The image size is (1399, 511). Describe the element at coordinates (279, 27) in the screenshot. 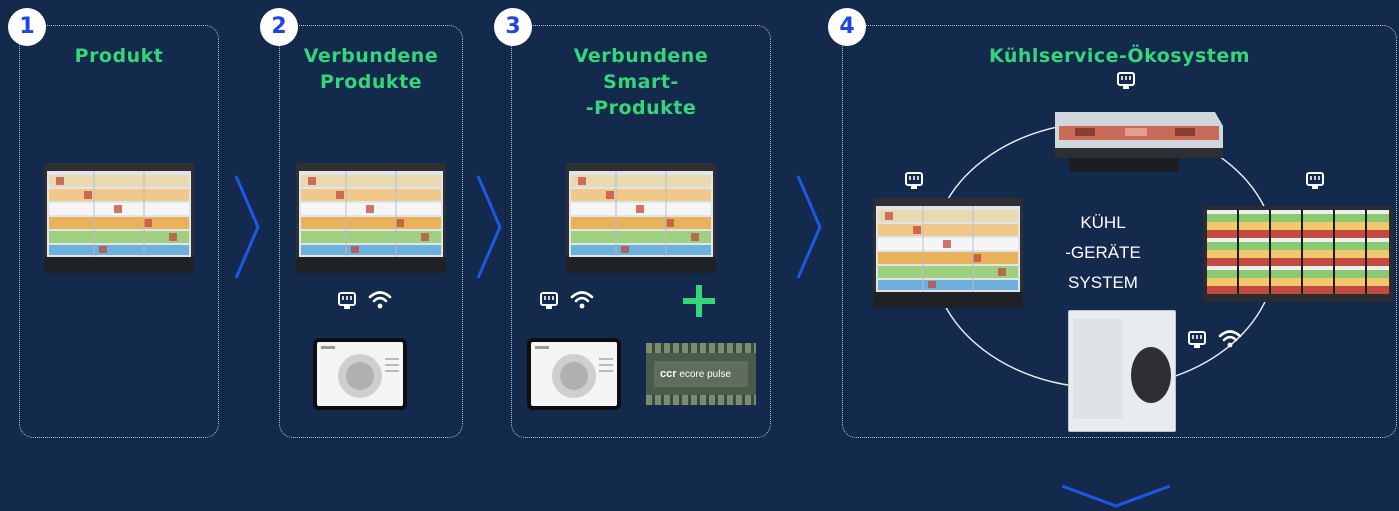

I see `step-2-number-badge: 2` at that location.